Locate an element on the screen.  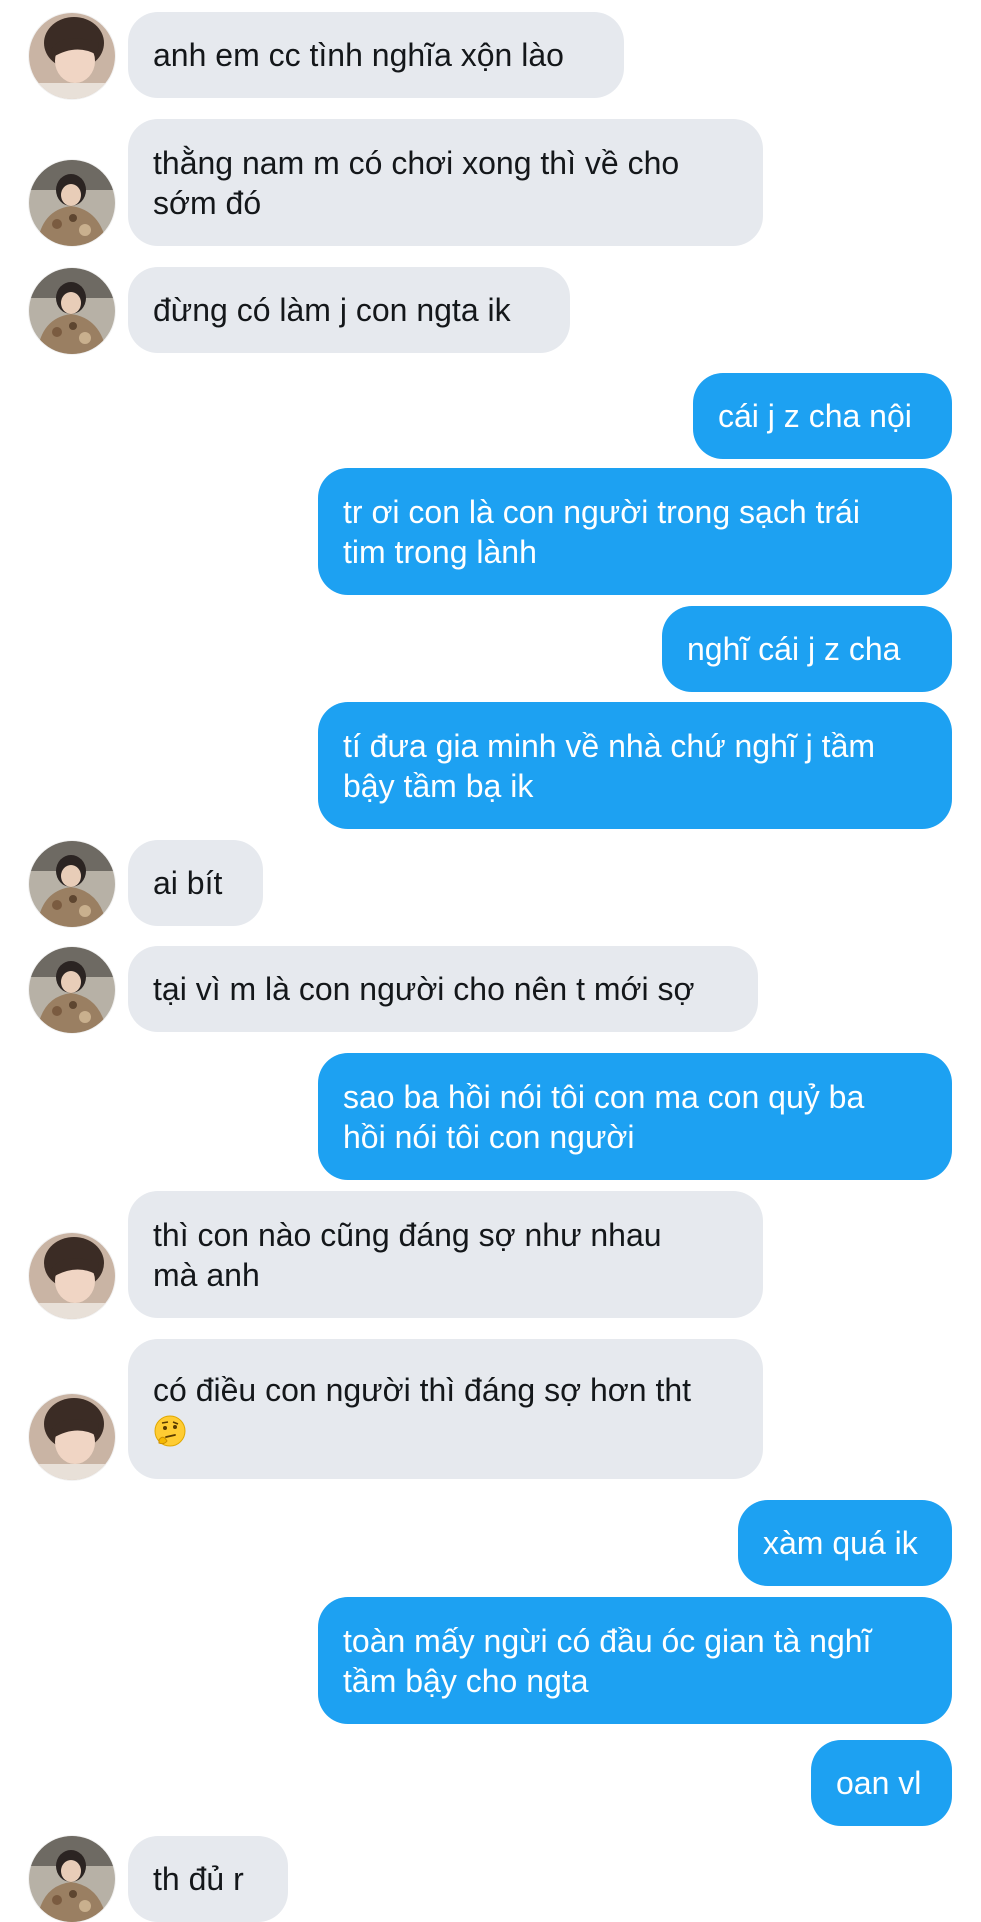
message-bubble-incoming: anh em cc tình nghĩa xộn lào is located at coordinates (376, 55).